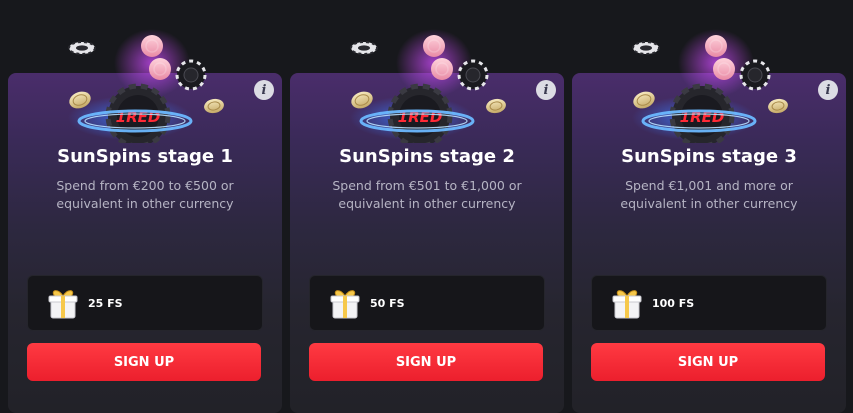 Image resolution: width=853 pixels, height=413 pixels. I want to click on card-title: SunSpins stage 2, so click(427, 156).